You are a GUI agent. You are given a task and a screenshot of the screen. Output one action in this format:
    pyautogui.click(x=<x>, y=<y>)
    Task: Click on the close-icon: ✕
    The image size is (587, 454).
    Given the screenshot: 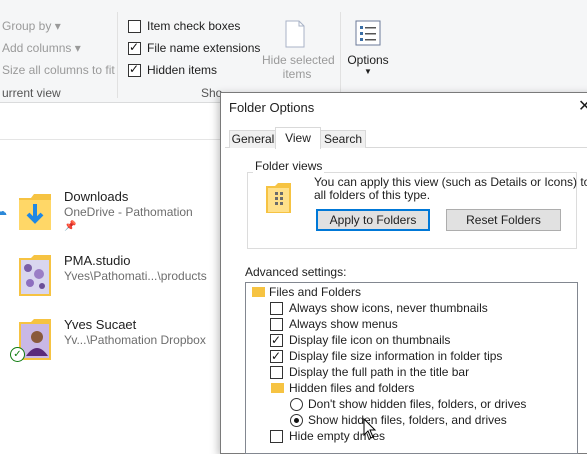 What is the action you would take?
    pyautogui.click(x=582, y=106)
    